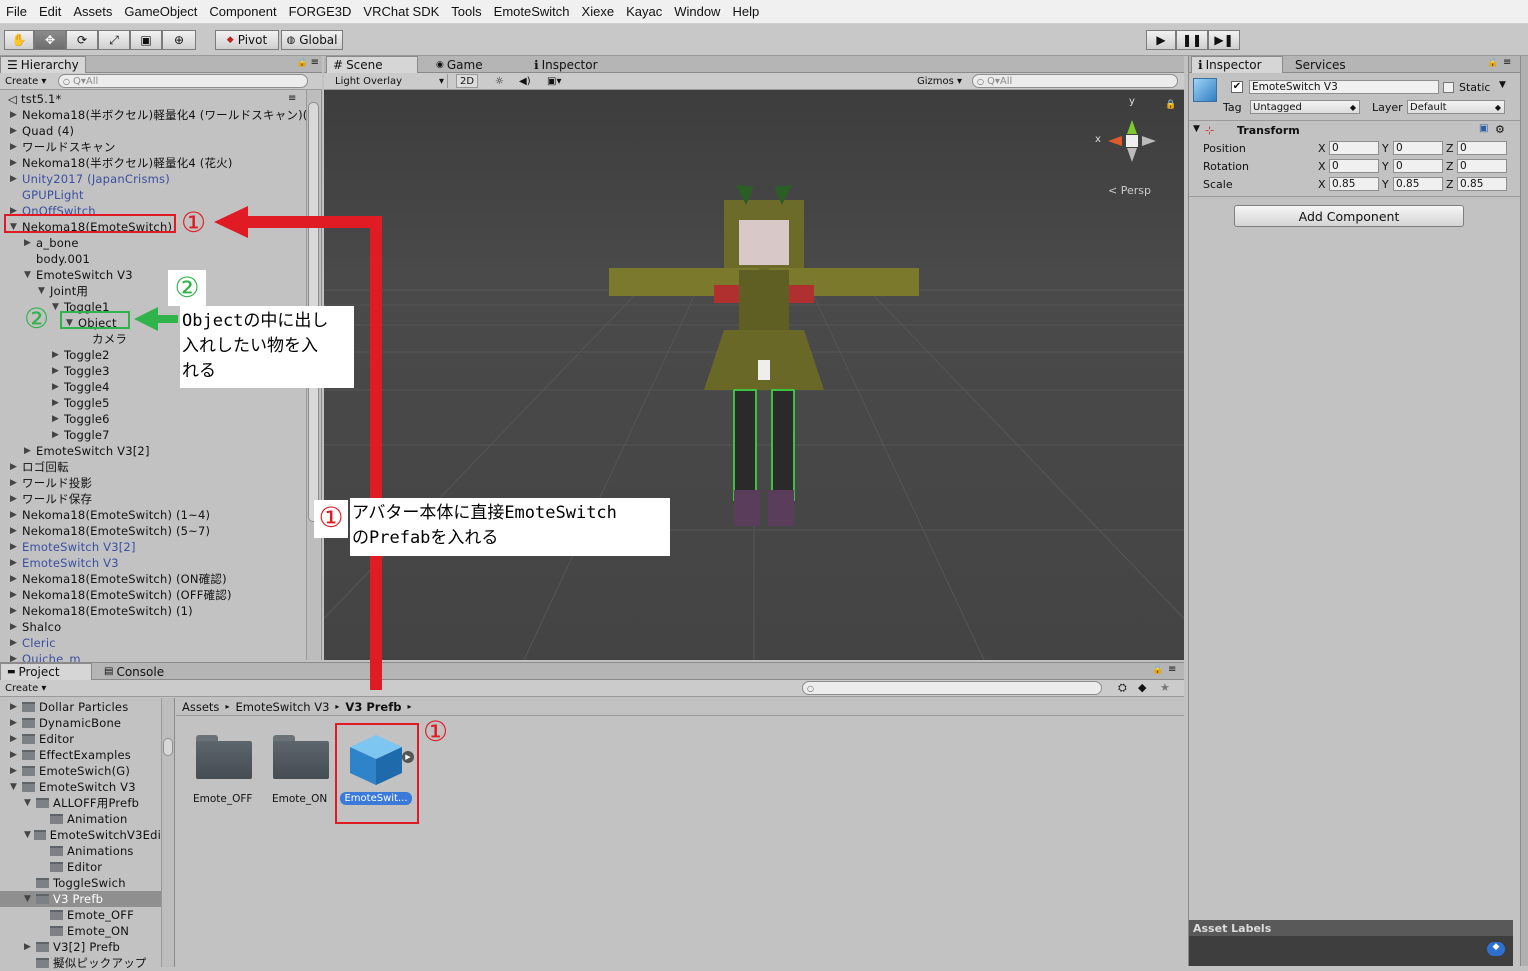 The height and width of the screenshot is (971, 1528). Describe the element at coordinates (187, 288) in the screenshot. I see `marker-2-note: ②` at that location.